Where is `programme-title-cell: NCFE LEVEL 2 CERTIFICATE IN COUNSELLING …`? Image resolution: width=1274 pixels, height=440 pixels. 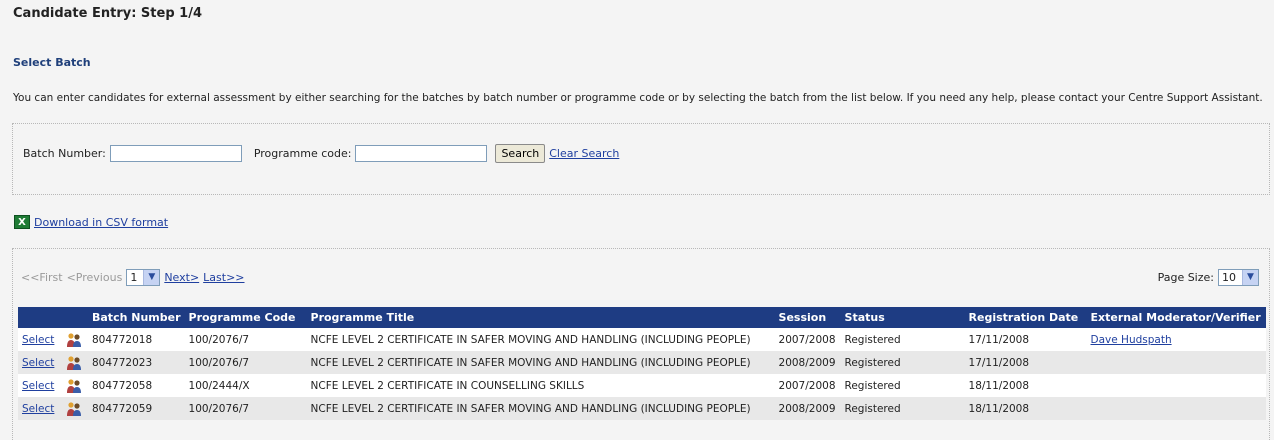
programme-title-cell: NCFE LEVEL 2 CERTIFICATE IN COUNSELLING … is located at coordinates (540, 385).